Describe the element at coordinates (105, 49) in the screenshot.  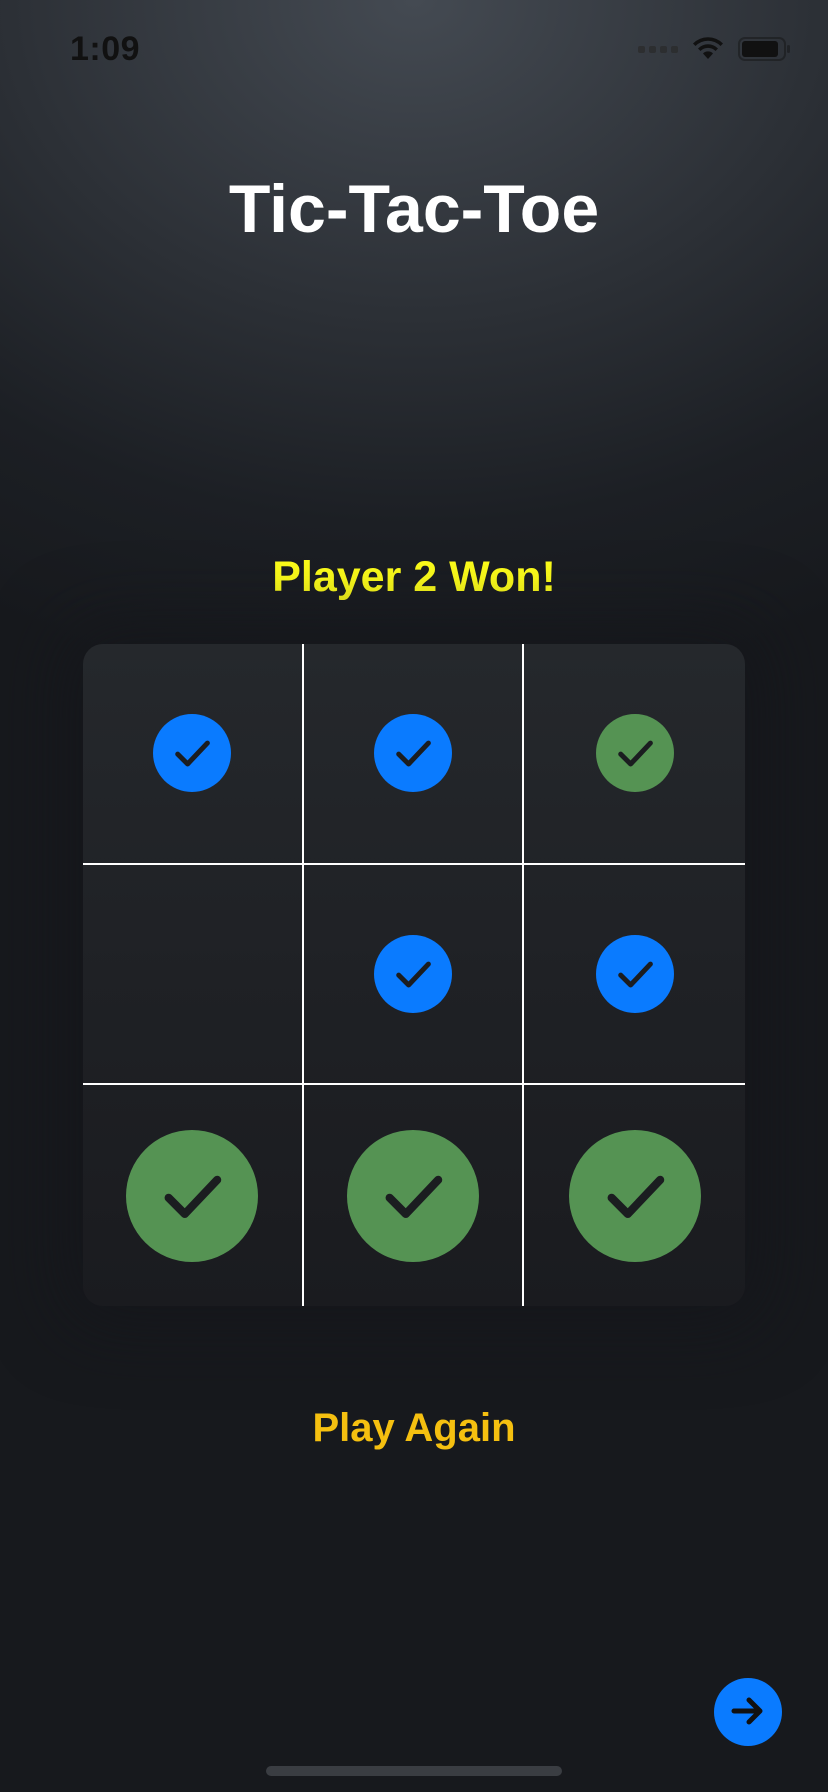
I see `status-time: 1:09` at that location.